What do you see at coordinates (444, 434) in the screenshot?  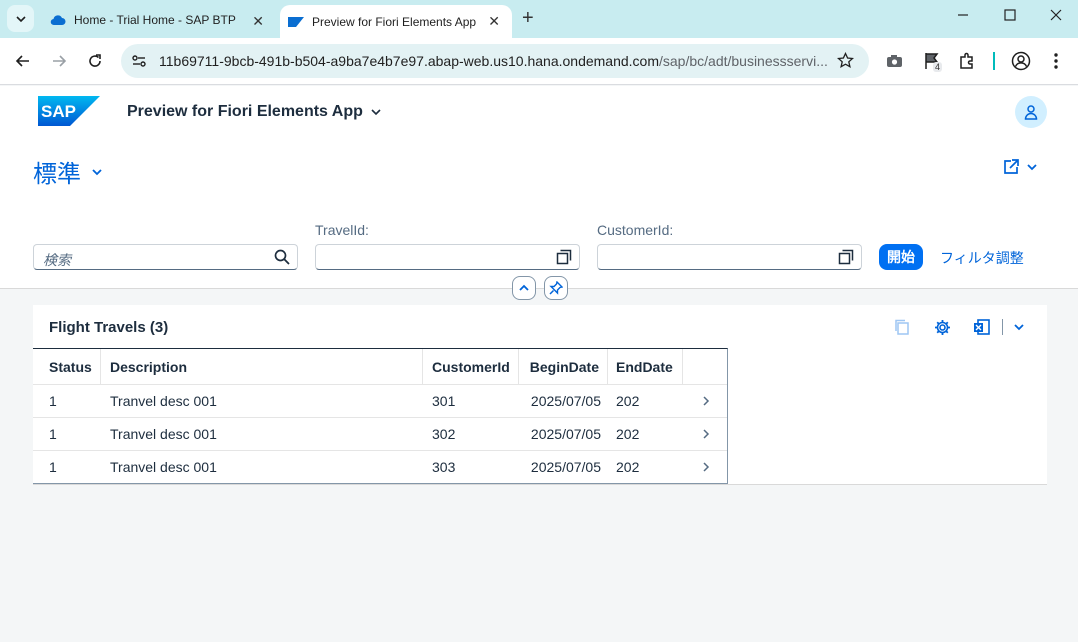 I see `customerid-cell: 302` at bounding box center [444, 434].